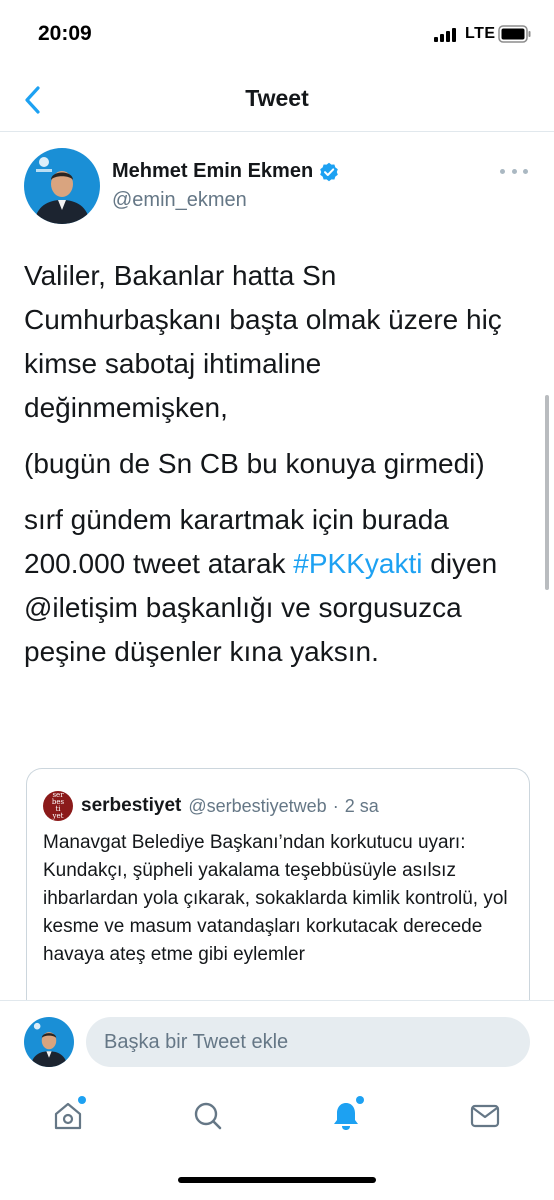 Image resolution: width=554 pixels, height=1200 pixels. What do you see at coordinates (480, 33) in the screenshot?
I see `network-label: LTE` at bounding box center [480, 33].